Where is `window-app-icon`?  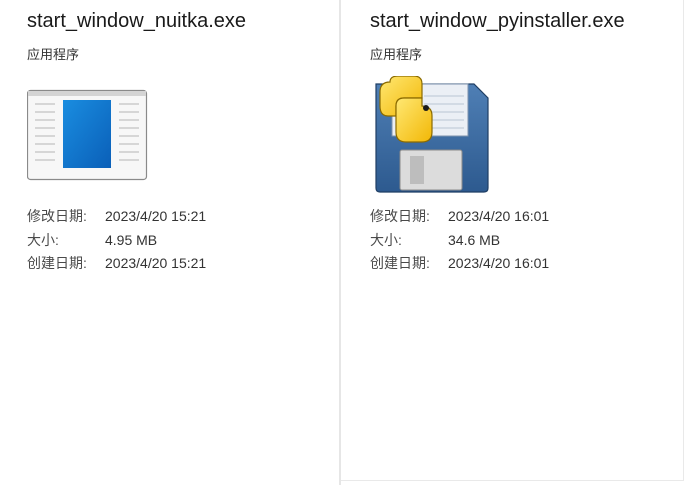 window-app-icon is located at coordinates (88, 136).